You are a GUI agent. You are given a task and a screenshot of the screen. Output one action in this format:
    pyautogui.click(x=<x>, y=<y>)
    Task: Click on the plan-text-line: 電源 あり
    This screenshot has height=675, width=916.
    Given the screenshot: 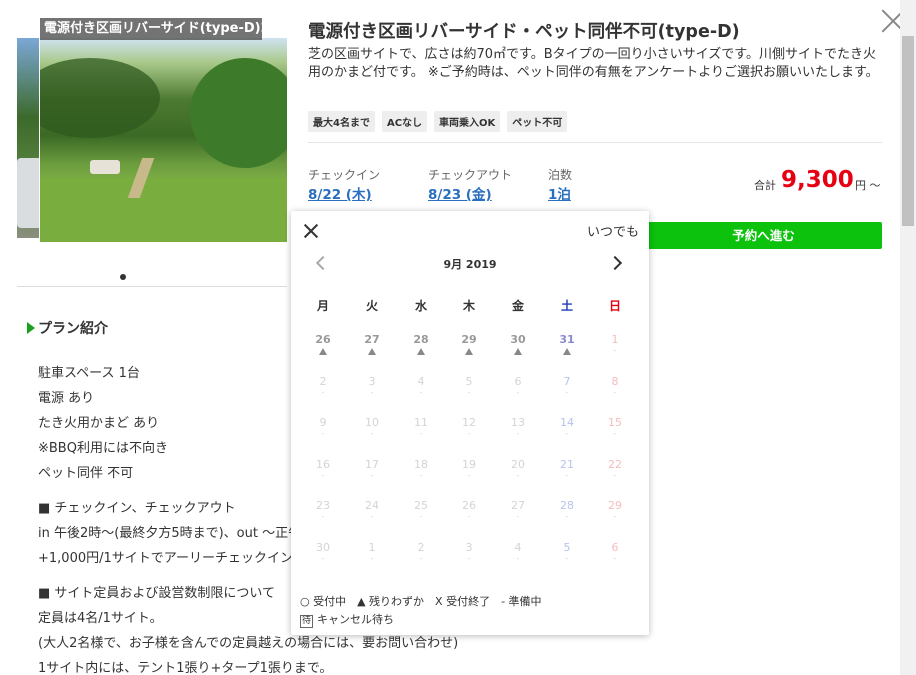 What is the action you would take?
    pyautogui.click(x=66, y=398)
    